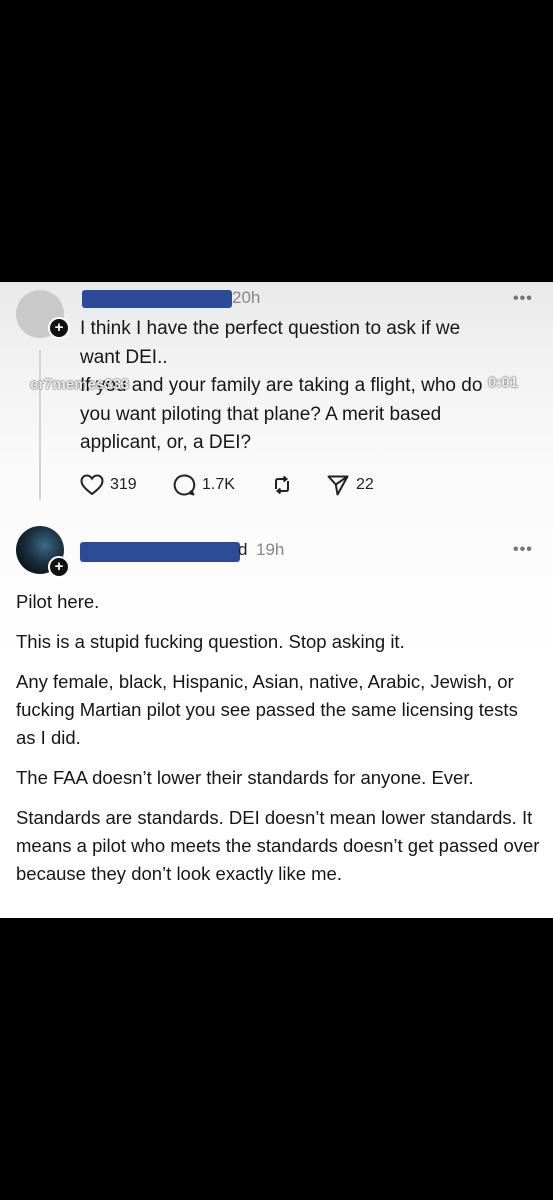 The width and height of the screenshot is (553, 1200). Describe the element at coordinates (80, 384) in the screenshot. I see `watermark-username: cr7memes333` at that location.